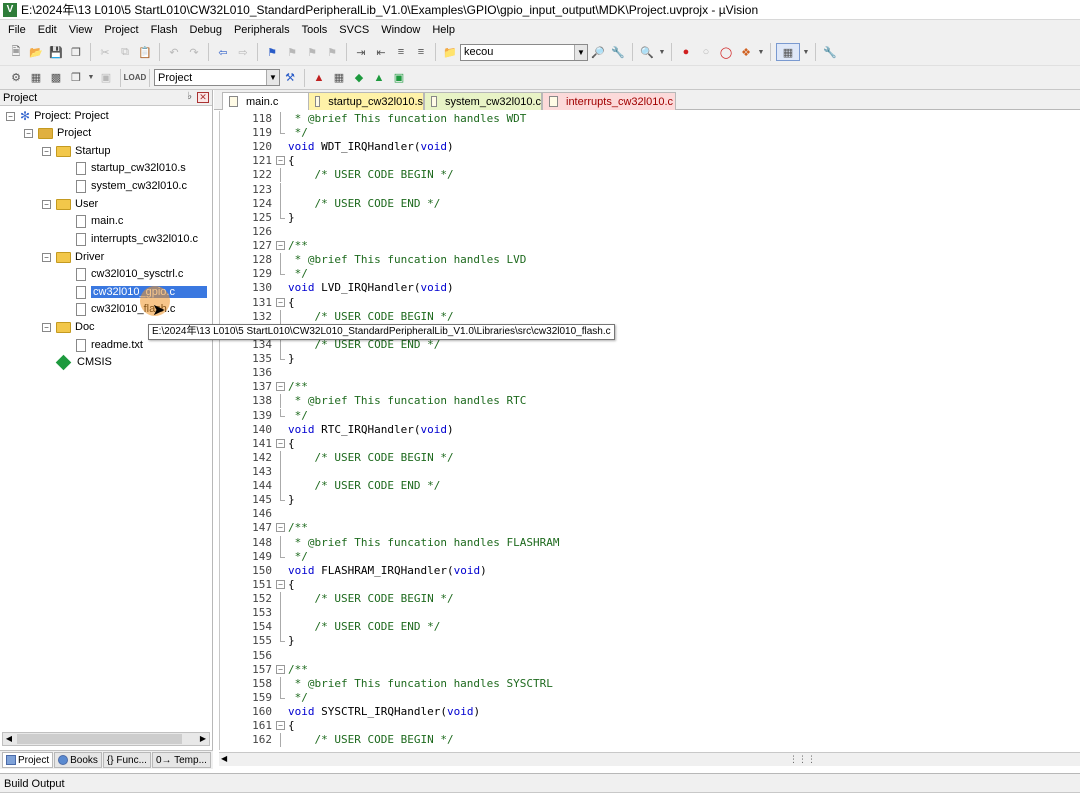 The width and height of the screenshot is (1080, 799). What do you see at coordinates (106, 78) in the screenshot?
I see `stop-build-icon: ▣` at bounding box center [106, 78].